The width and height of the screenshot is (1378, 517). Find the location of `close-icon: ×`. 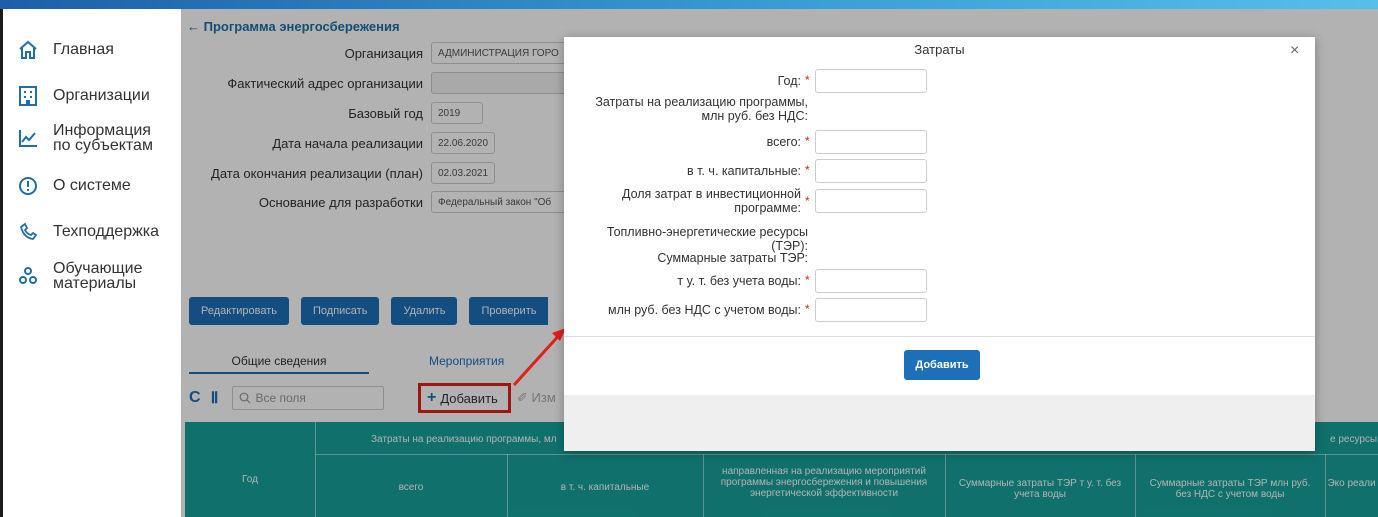

close-icon: × is located at coordinates (1294, 51).